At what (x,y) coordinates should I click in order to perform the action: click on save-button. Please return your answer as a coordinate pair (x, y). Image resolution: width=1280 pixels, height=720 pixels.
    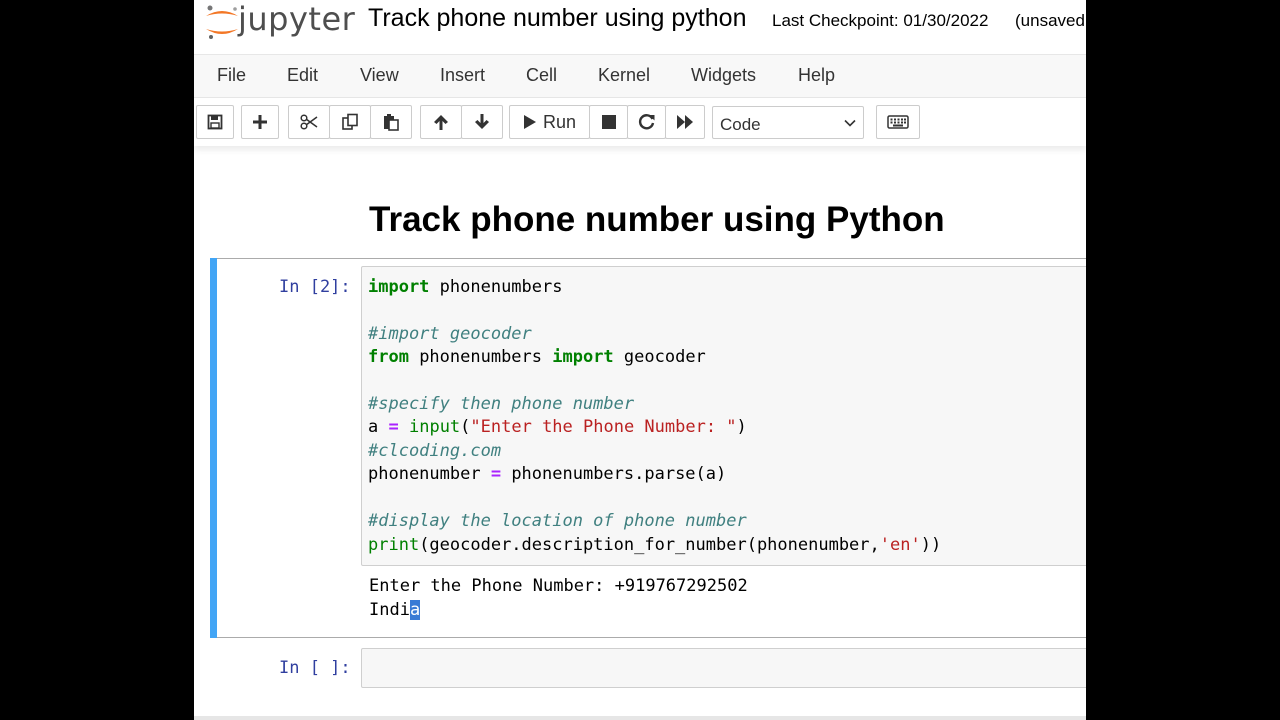
    Looking at the image, I should click on (215, 122).